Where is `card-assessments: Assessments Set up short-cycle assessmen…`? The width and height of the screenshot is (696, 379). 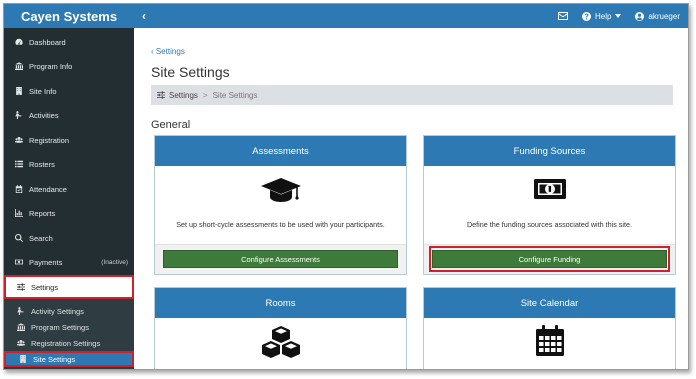 card-assessments: Assessments Set up short-cycle assessmen… is located at coordinates (280, 205).